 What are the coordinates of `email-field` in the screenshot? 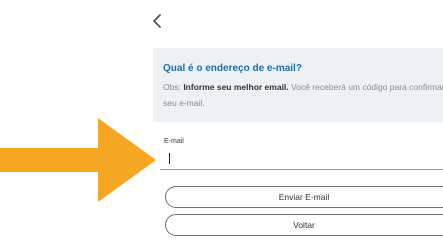 It's located at (301, 159).